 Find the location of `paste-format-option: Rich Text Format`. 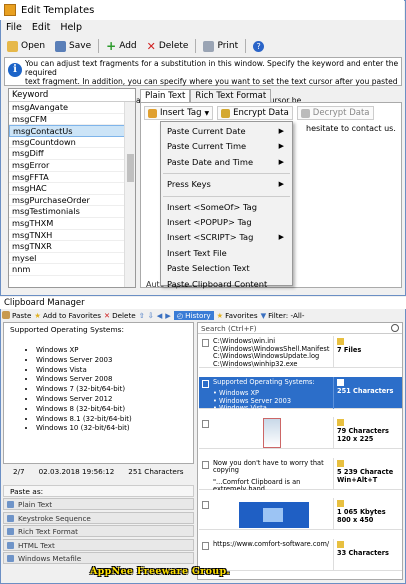

paste-format-option: Rich Text Format is located at coordinates (98, 531).